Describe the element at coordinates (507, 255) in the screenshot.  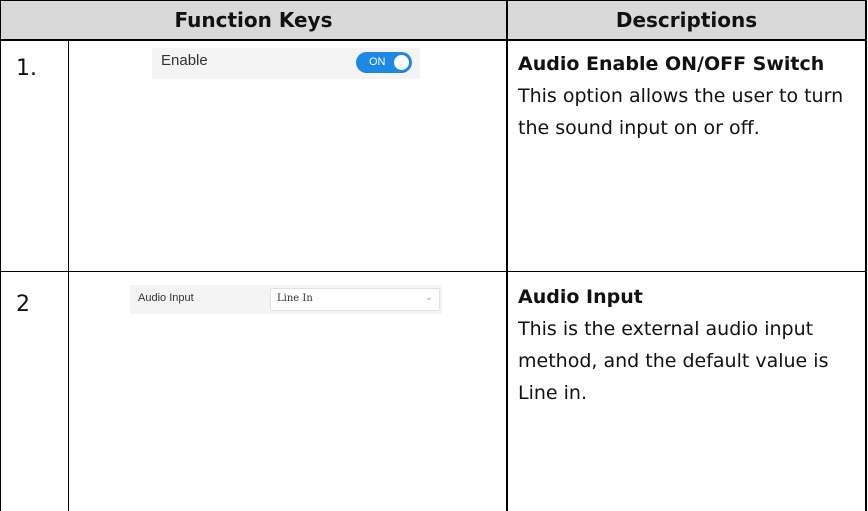
I see `column-divider` at that location.